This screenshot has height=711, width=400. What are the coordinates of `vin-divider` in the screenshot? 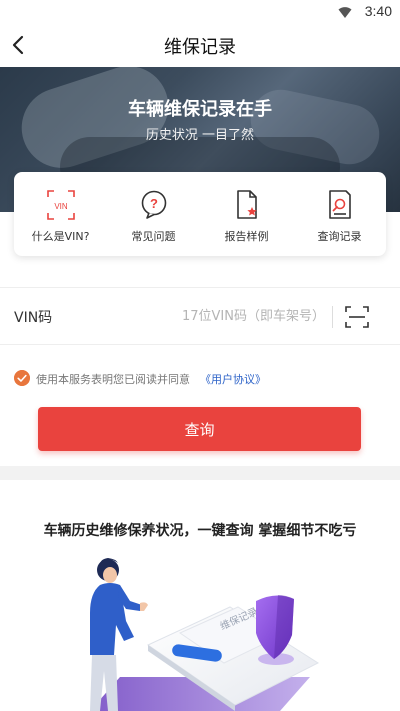 It's located at (332, 317).